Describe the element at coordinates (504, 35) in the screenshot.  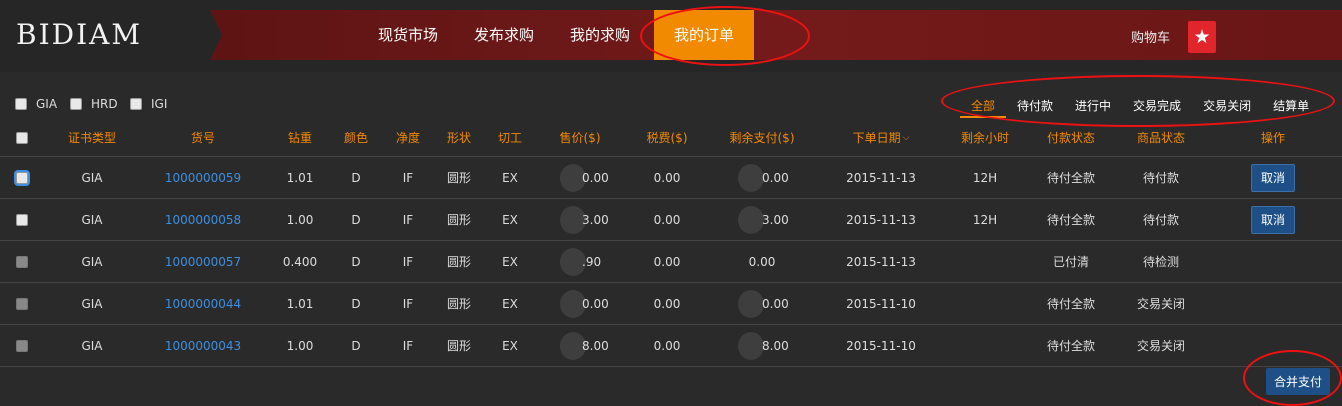
I see `nav-publish-request: 发布求购` at that location.